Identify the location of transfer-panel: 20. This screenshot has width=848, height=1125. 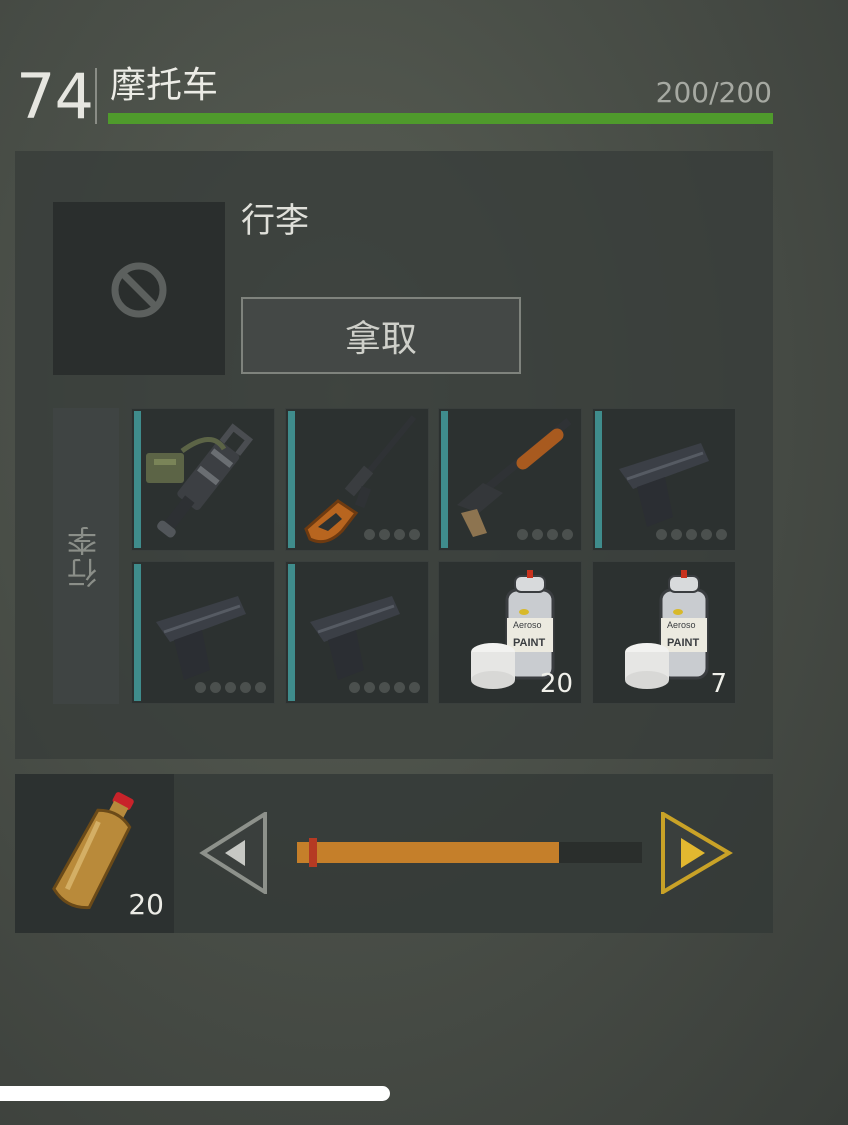
(394, 853).